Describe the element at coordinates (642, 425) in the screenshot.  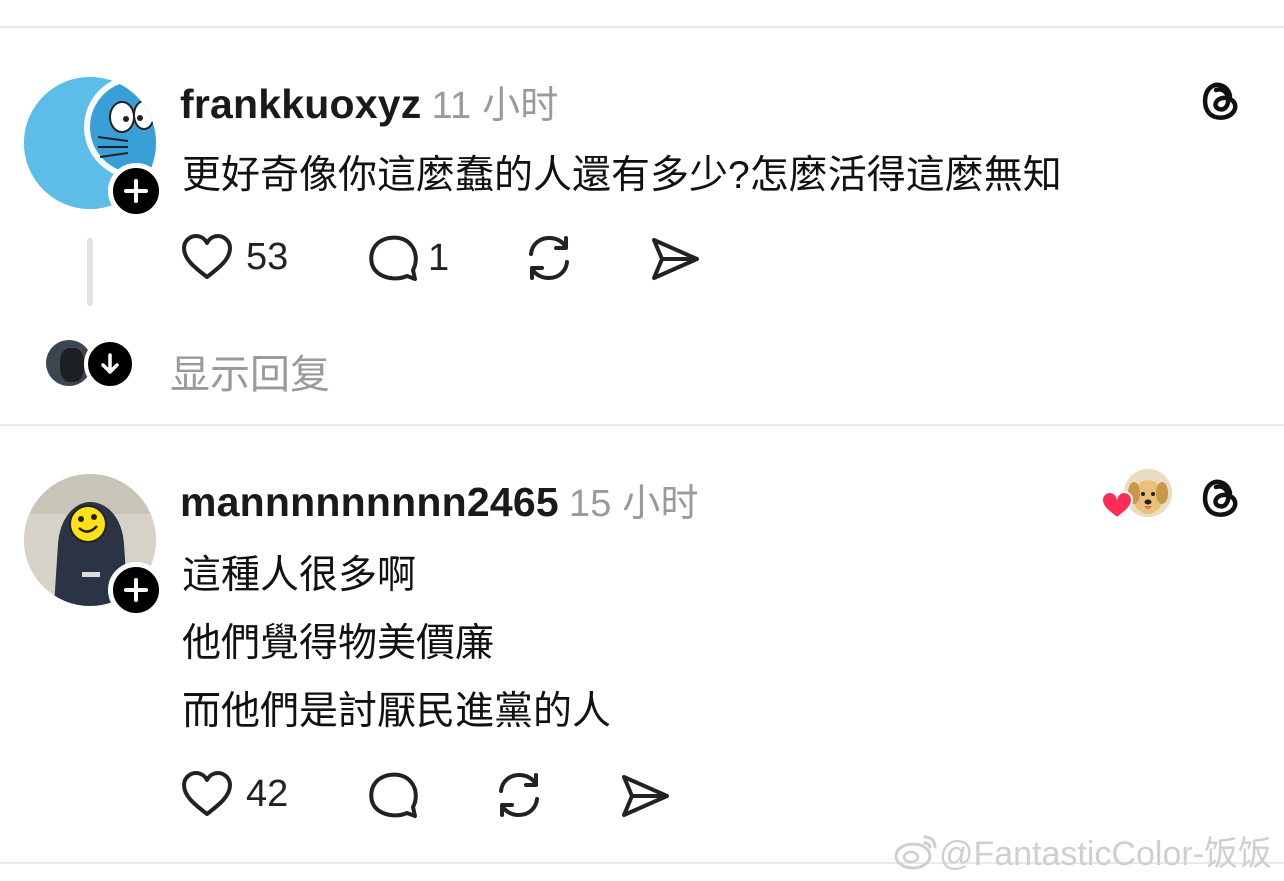
I see `post-divider` at that location.